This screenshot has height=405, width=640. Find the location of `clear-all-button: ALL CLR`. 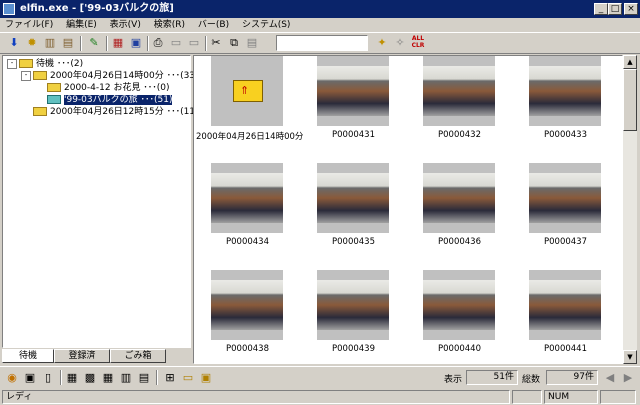

clear-all-button: ALL CLR is located at coordinates (418, 43).